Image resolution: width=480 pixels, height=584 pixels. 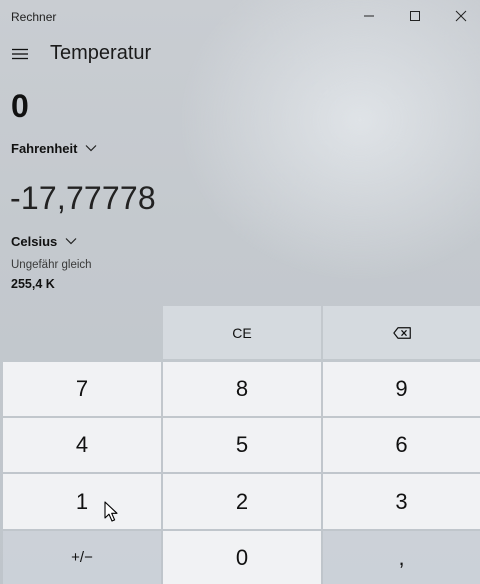 I want to click on digit-8-button: 8, so click(x=242, y=389).